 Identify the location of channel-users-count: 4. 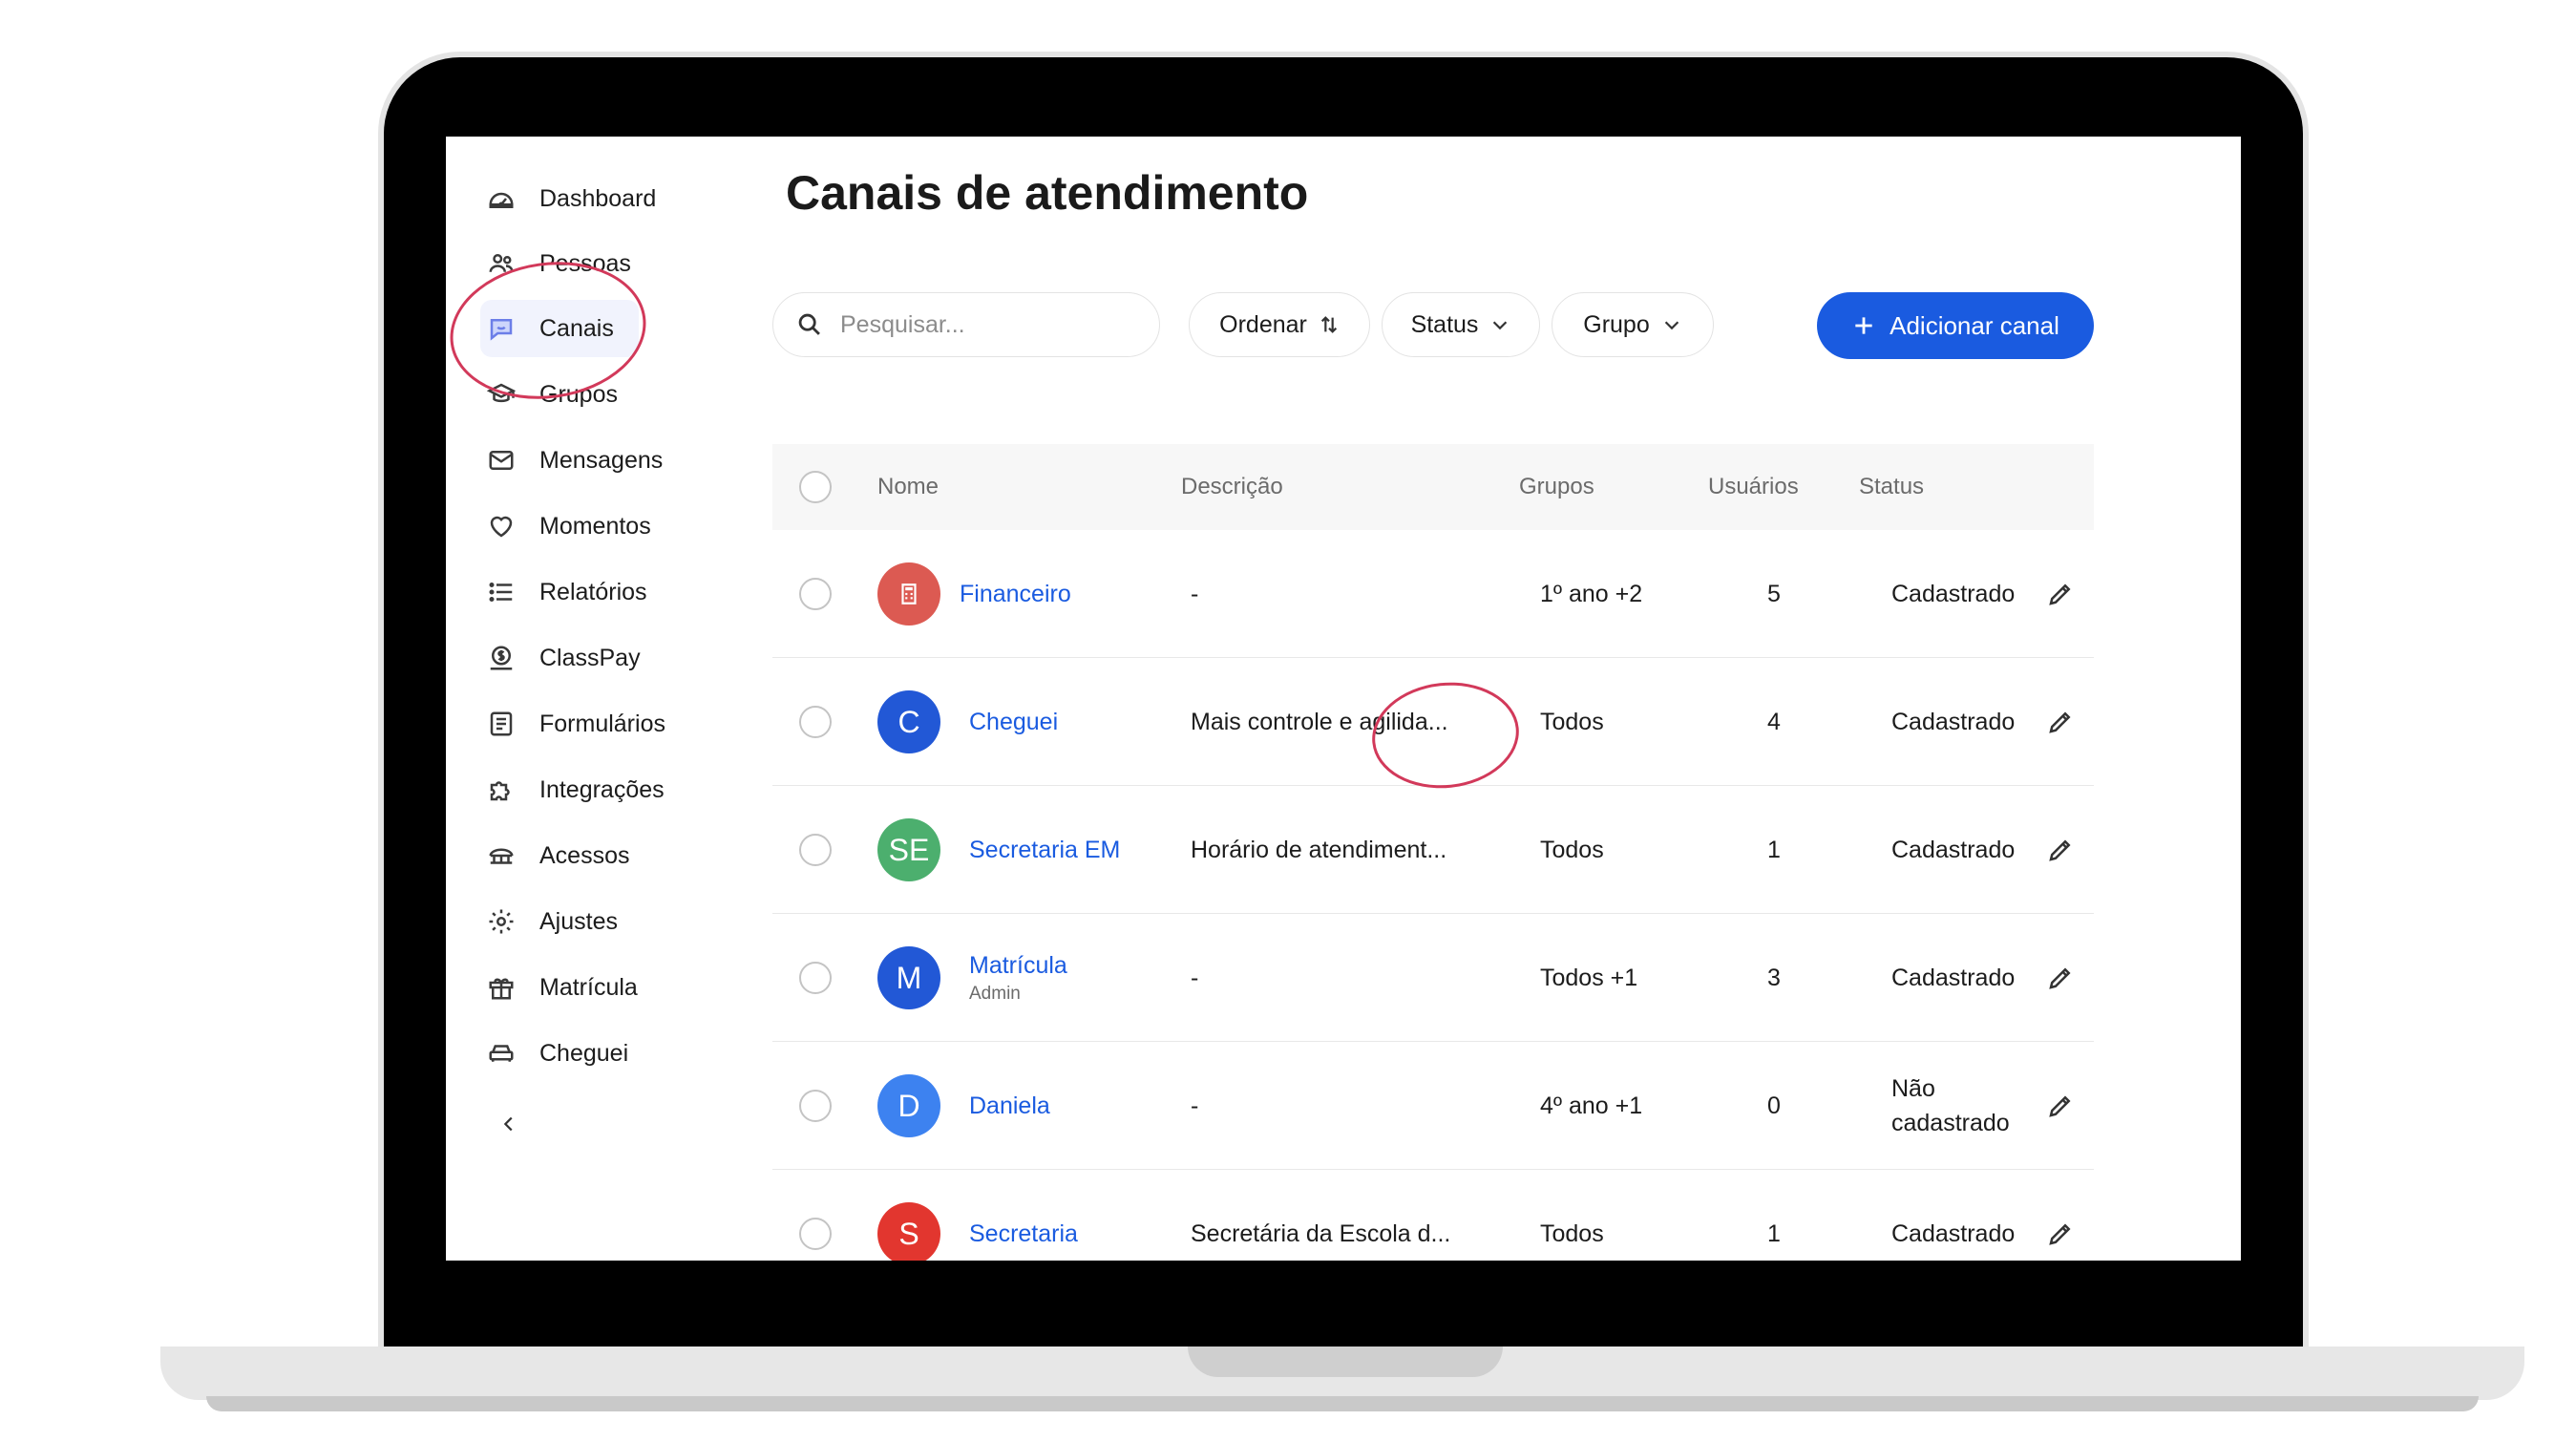
(1774, 721).